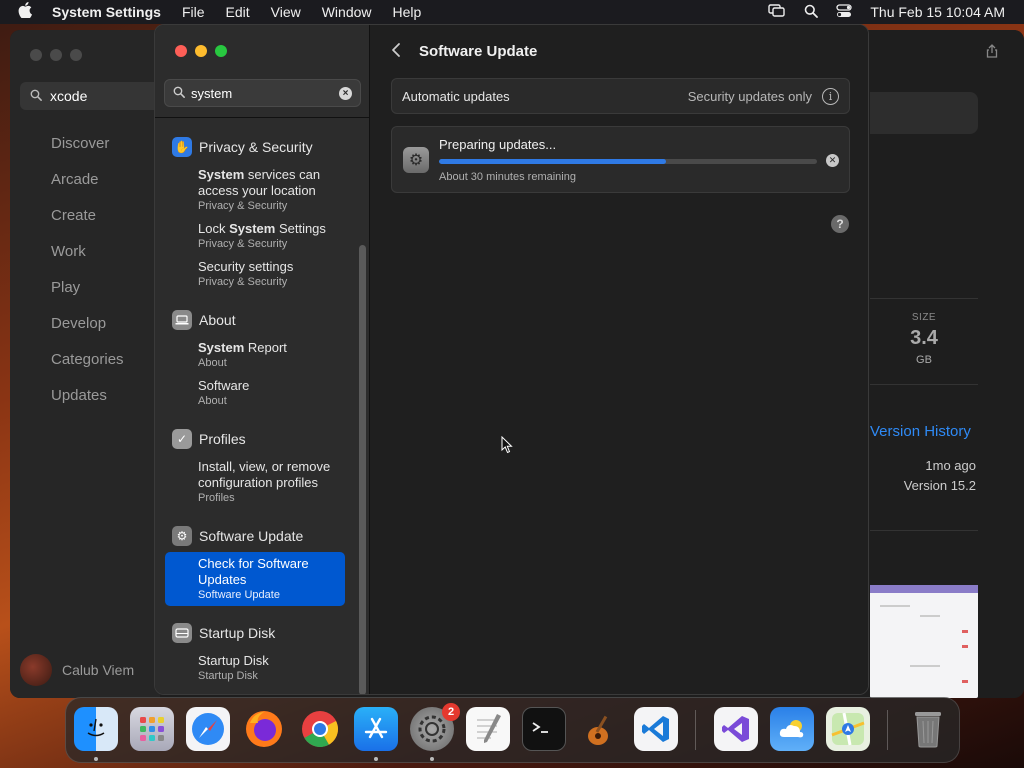 This screenshot has width=1024, height=768. Describe the element at coordinates (832, 160) in the screenshot. I see `cancel-update-icon: ✕` at that location.